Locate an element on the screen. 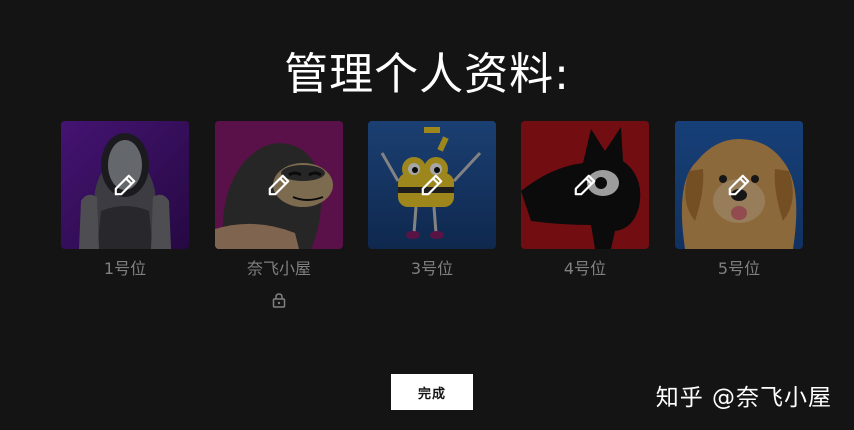 This screenshot has height=430, width=854. profile-card-2: 奈飞小屋 is located at coordinates (279, 214).